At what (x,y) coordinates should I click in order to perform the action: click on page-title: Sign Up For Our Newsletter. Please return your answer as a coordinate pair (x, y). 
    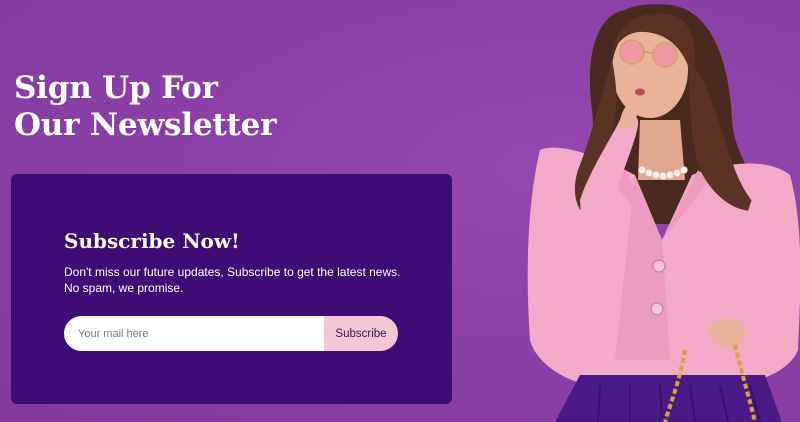
    Looking at the image, I should click on (145, 107).